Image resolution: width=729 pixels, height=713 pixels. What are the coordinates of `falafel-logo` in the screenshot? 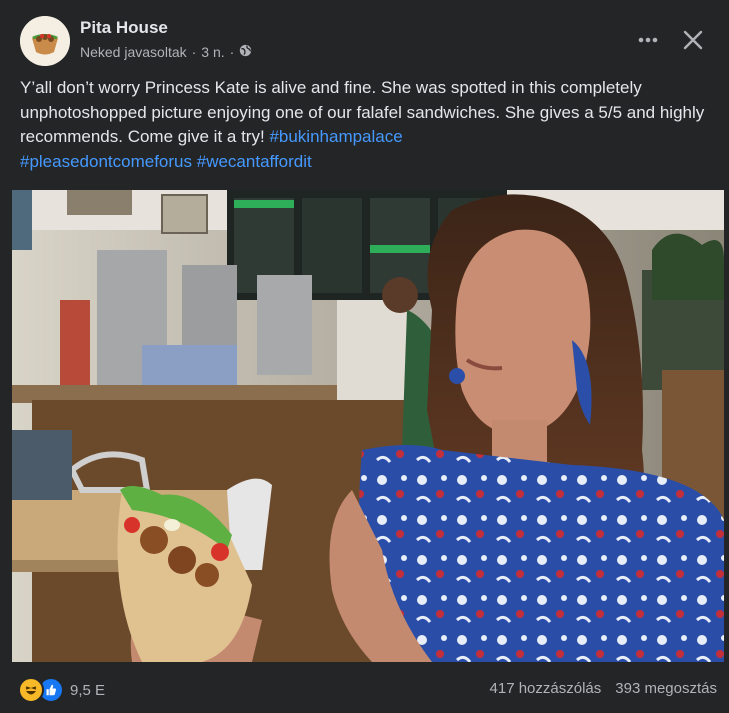 It's located at (45, 41).